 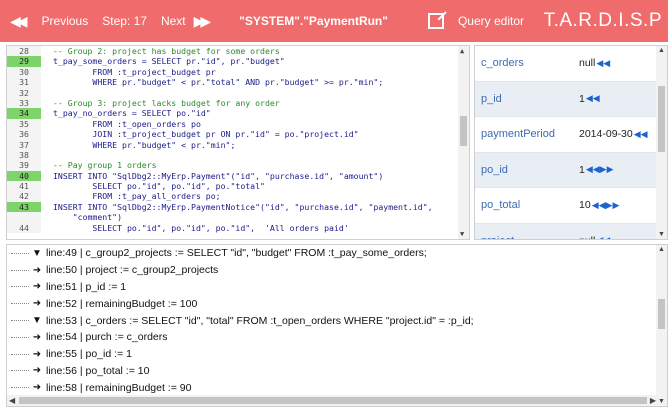 I want to click on variable-value: 1, so click(x=582, y=169).